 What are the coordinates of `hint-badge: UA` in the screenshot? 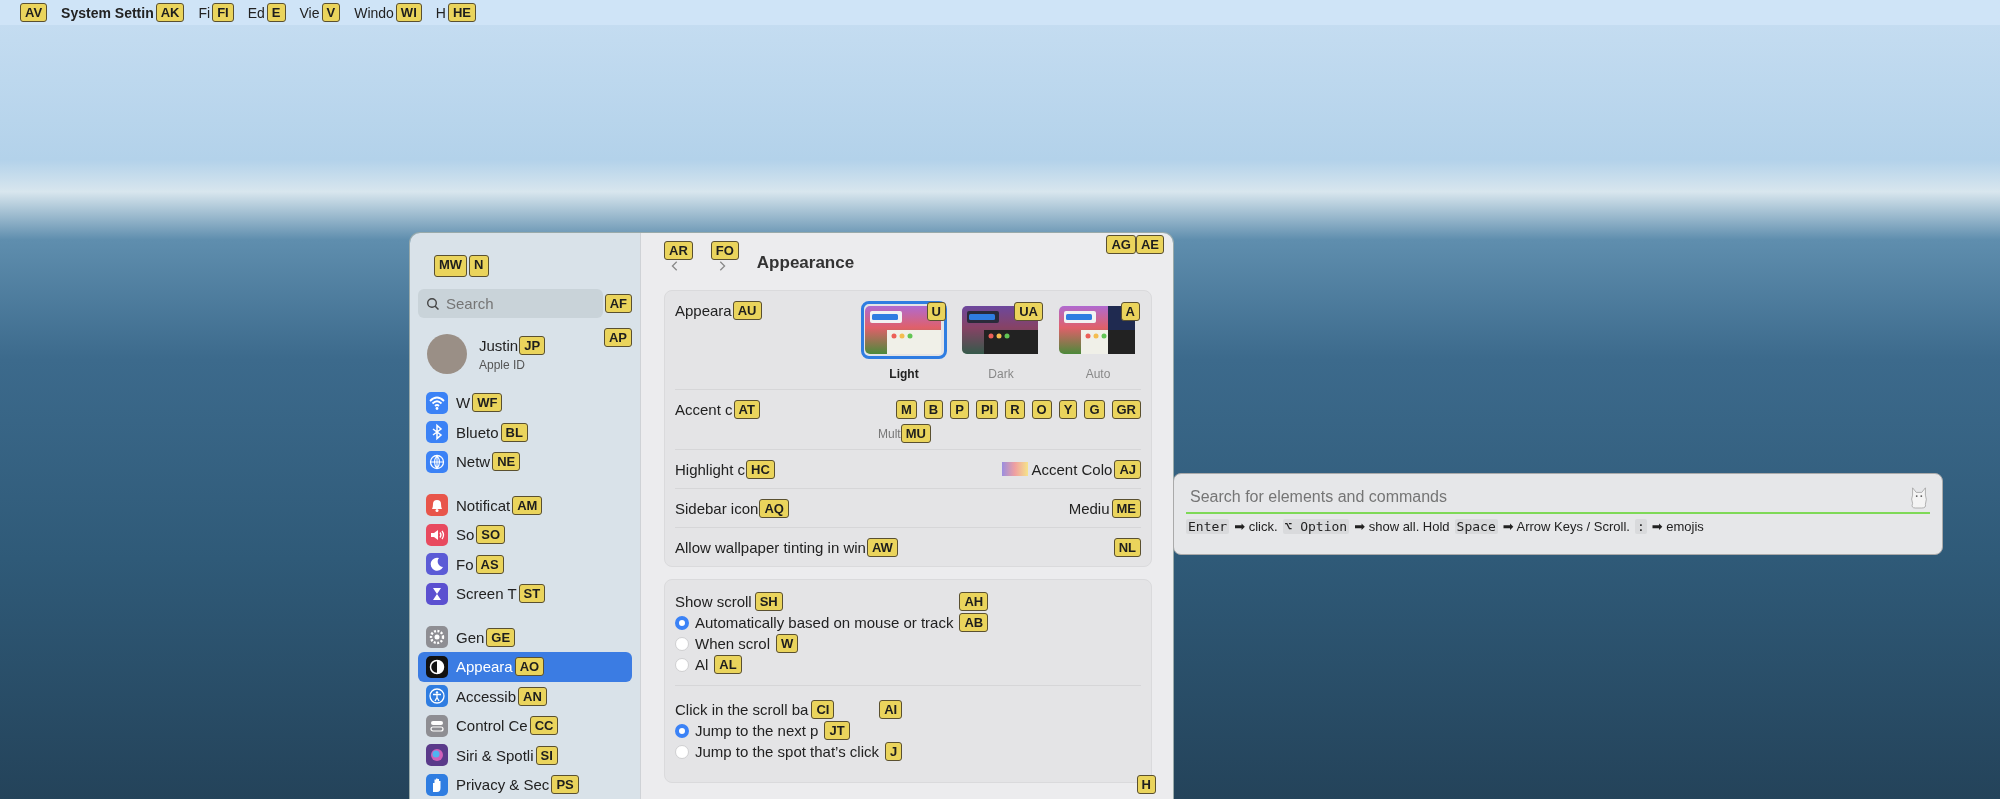 It's located at (1028, 311).